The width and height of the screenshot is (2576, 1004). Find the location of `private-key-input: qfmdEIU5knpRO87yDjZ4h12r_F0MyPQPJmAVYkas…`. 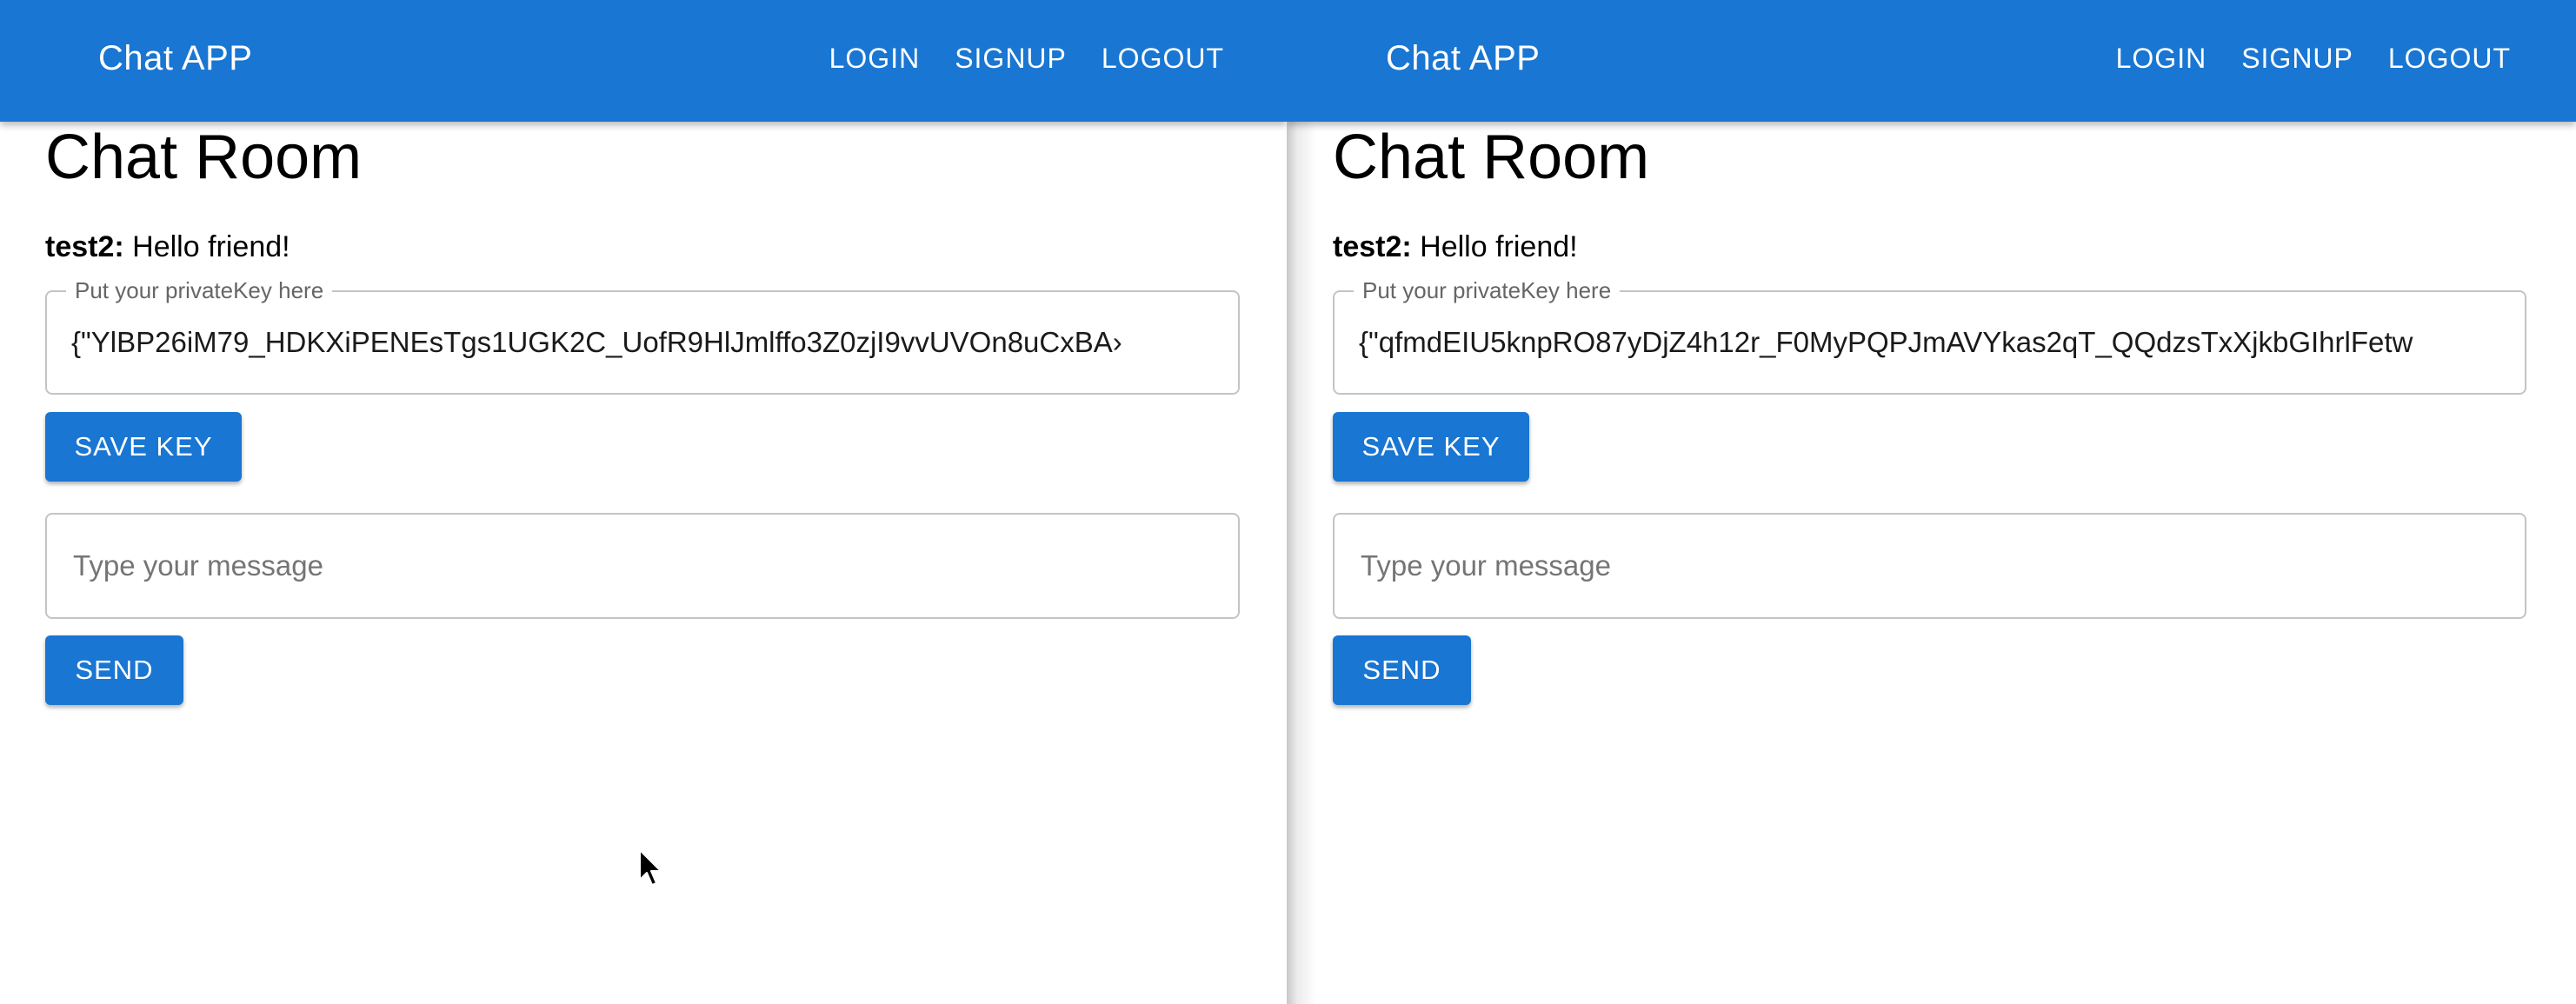

private-key-input: qfmdEIU5knpRO87yDjZ4h12r_F0MyPQPJmAVYkas… is located at coordinates (1929, 342).